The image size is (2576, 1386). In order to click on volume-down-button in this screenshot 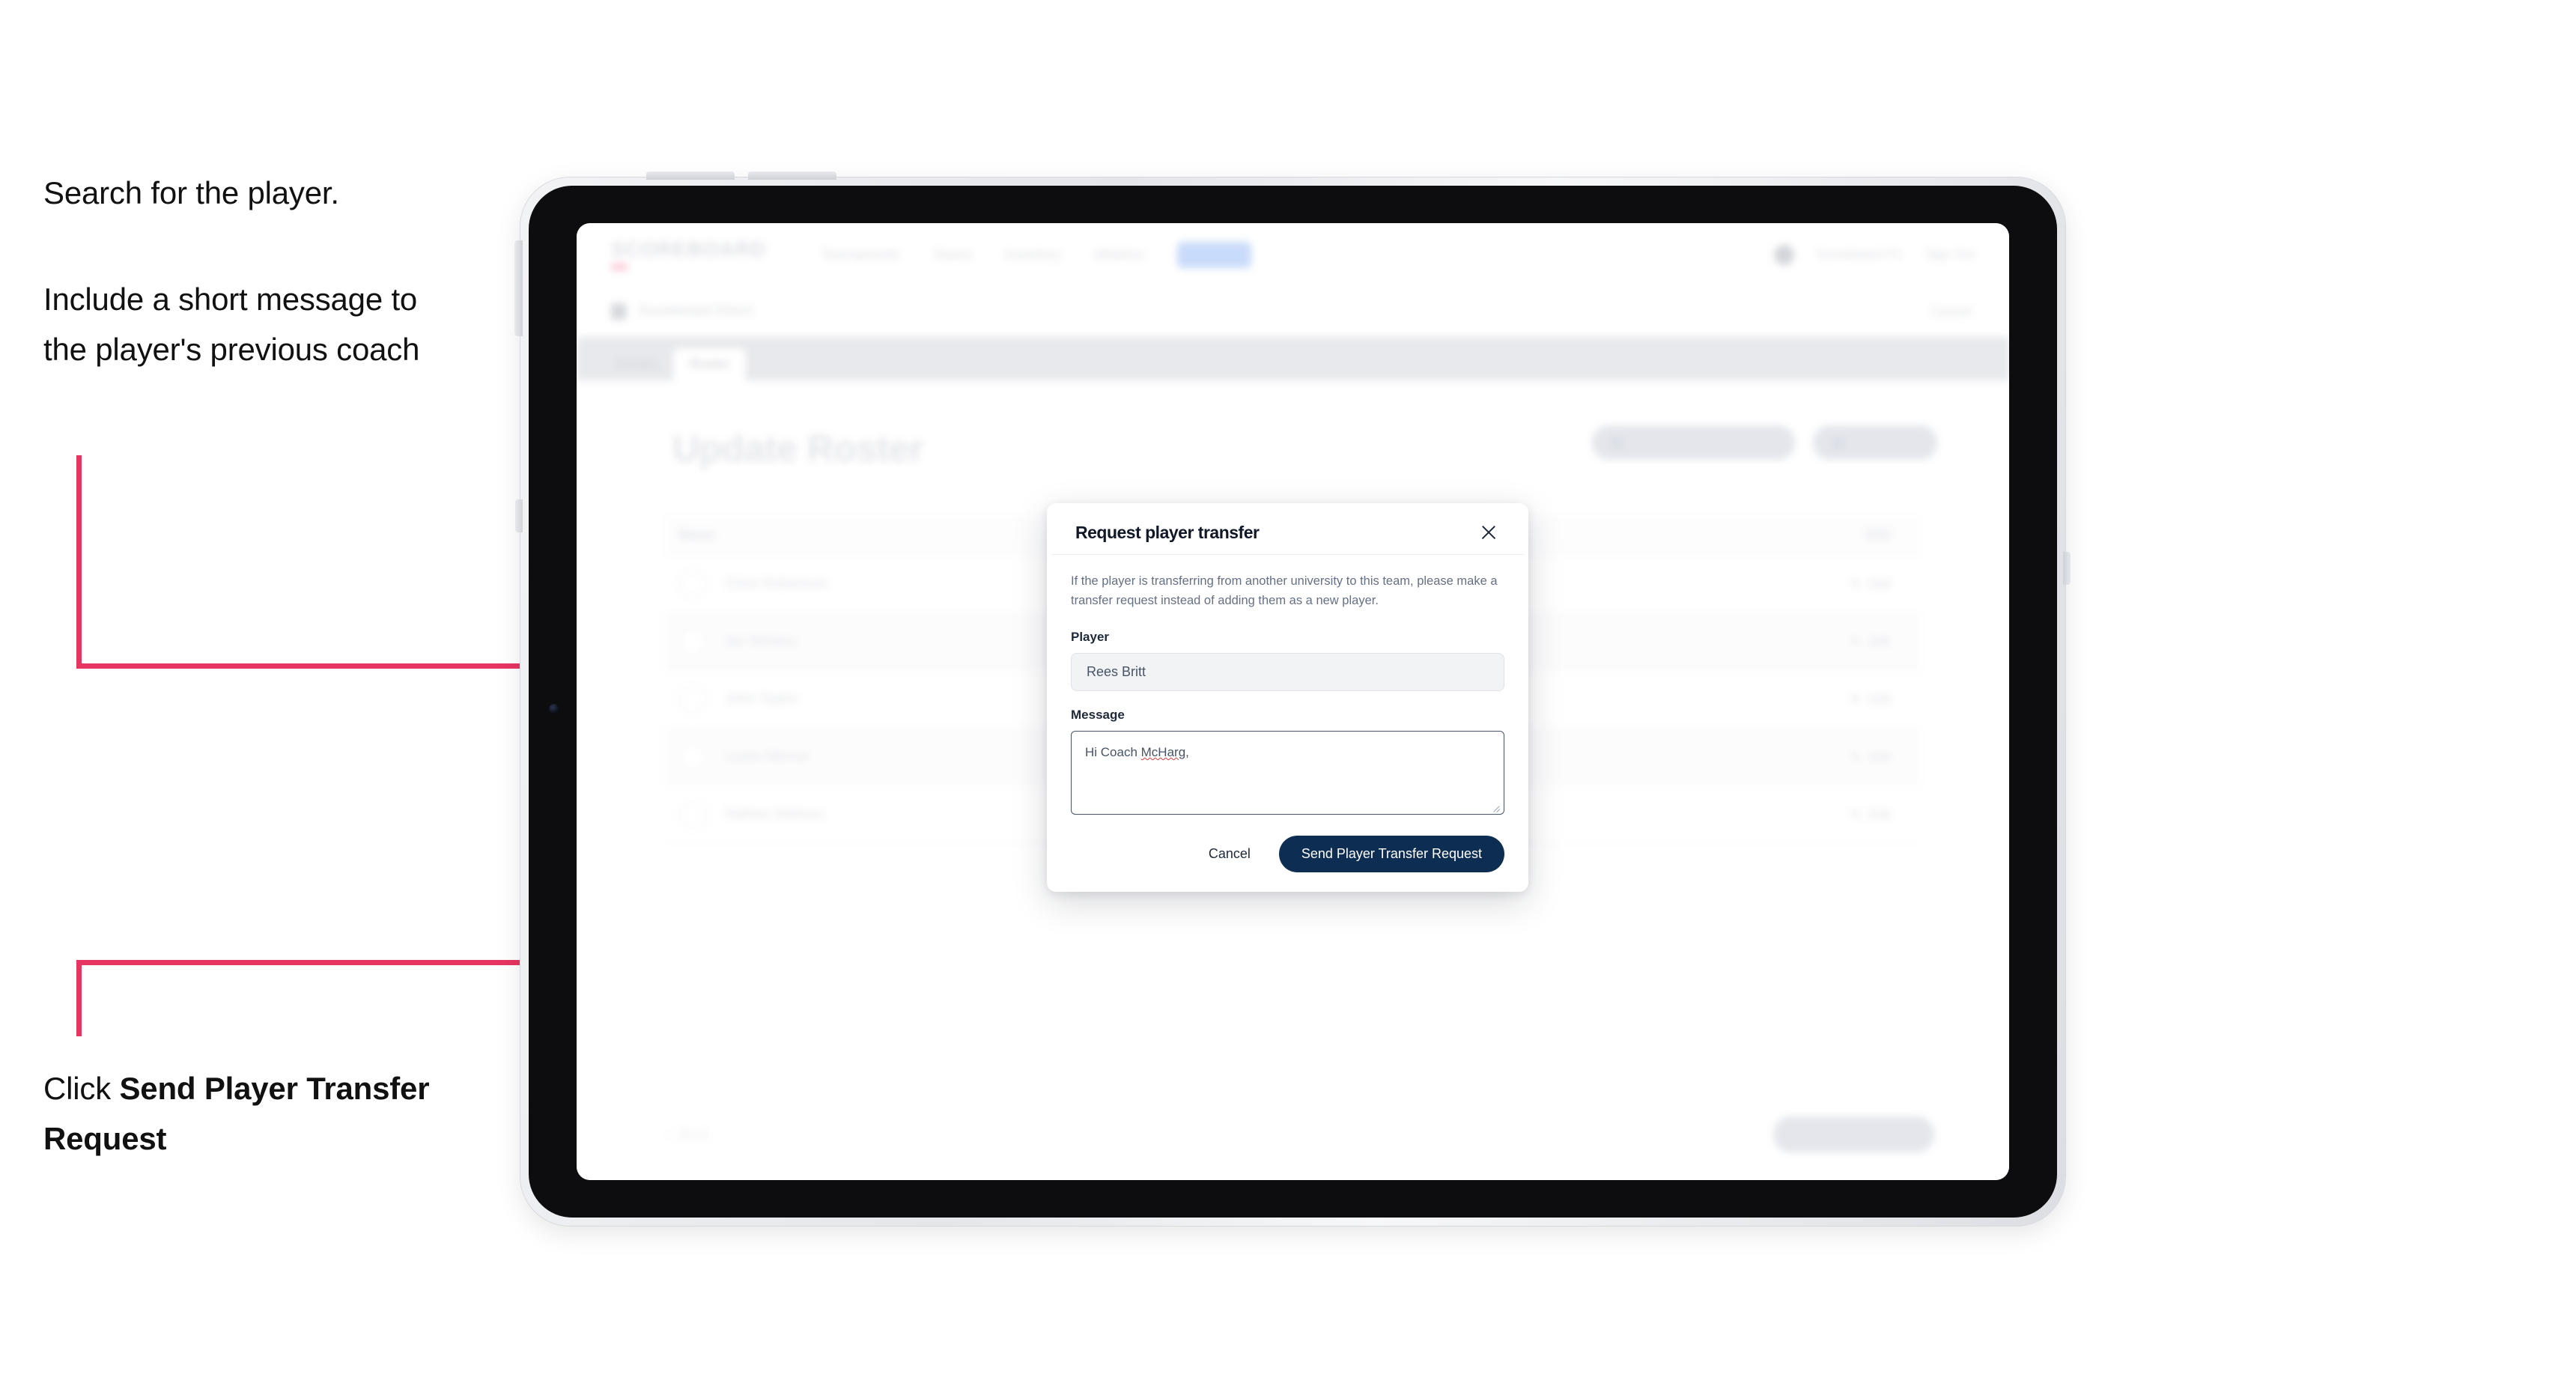, I will do `click(792, 176)`.